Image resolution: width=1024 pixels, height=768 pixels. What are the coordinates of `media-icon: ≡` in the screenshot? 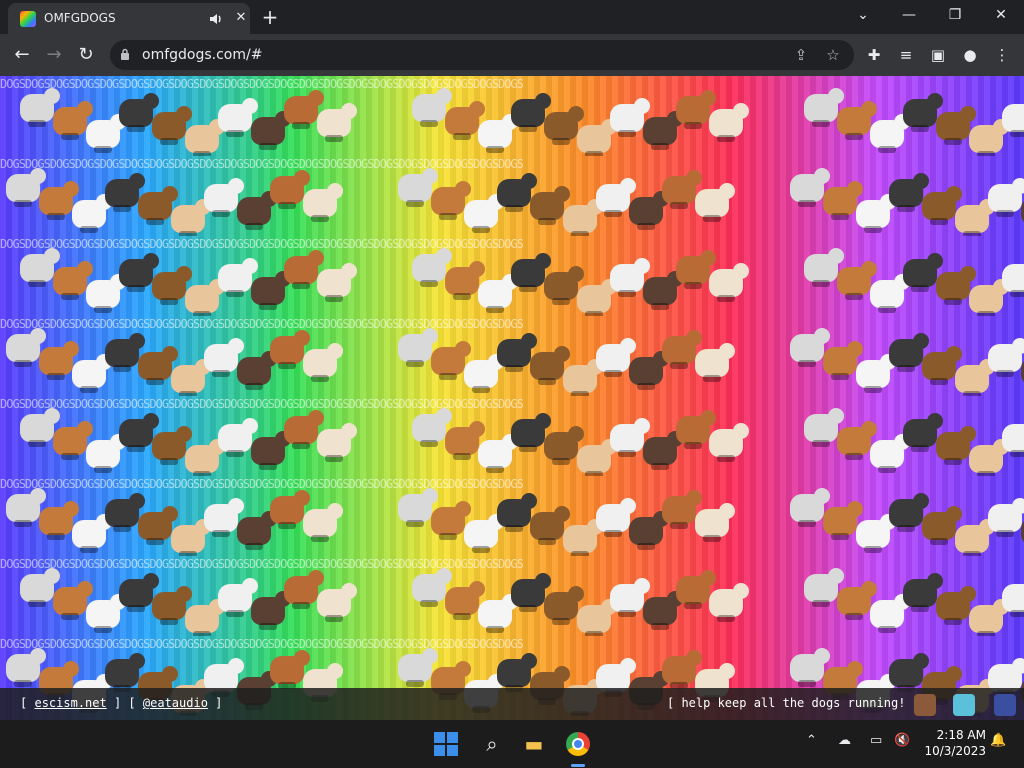 It's located at (906, 55).